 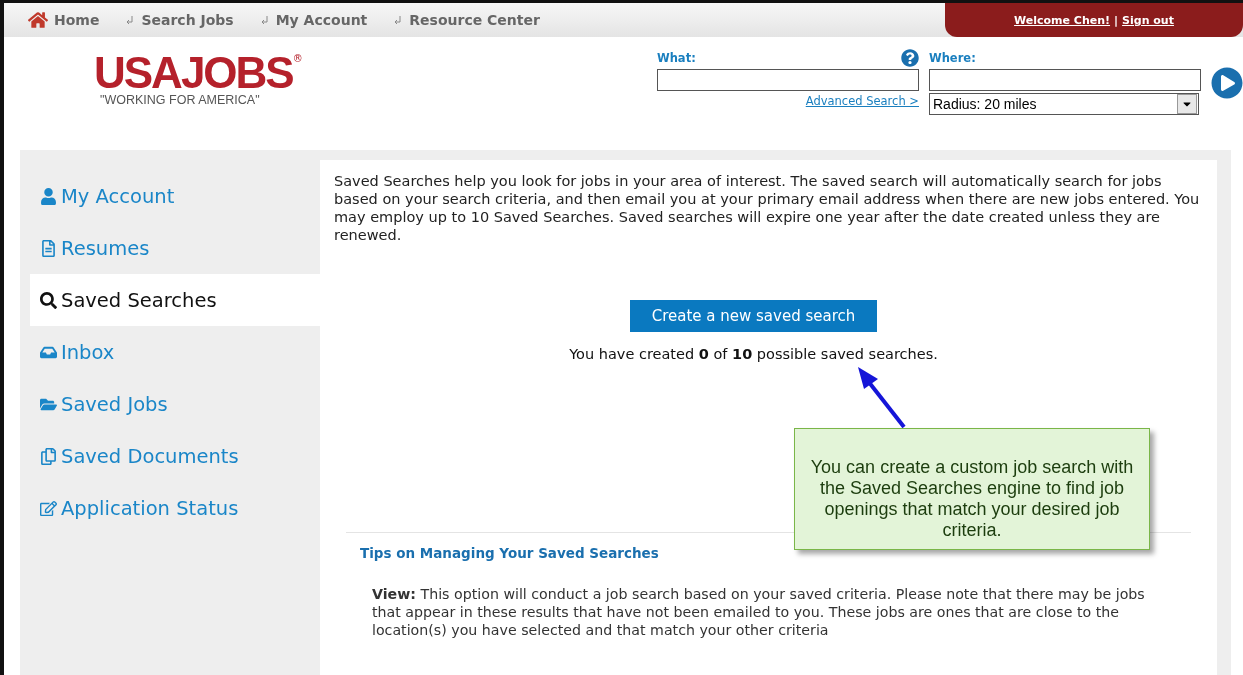 I want to click on registered-mark: ®, so click(x=297, y=58).